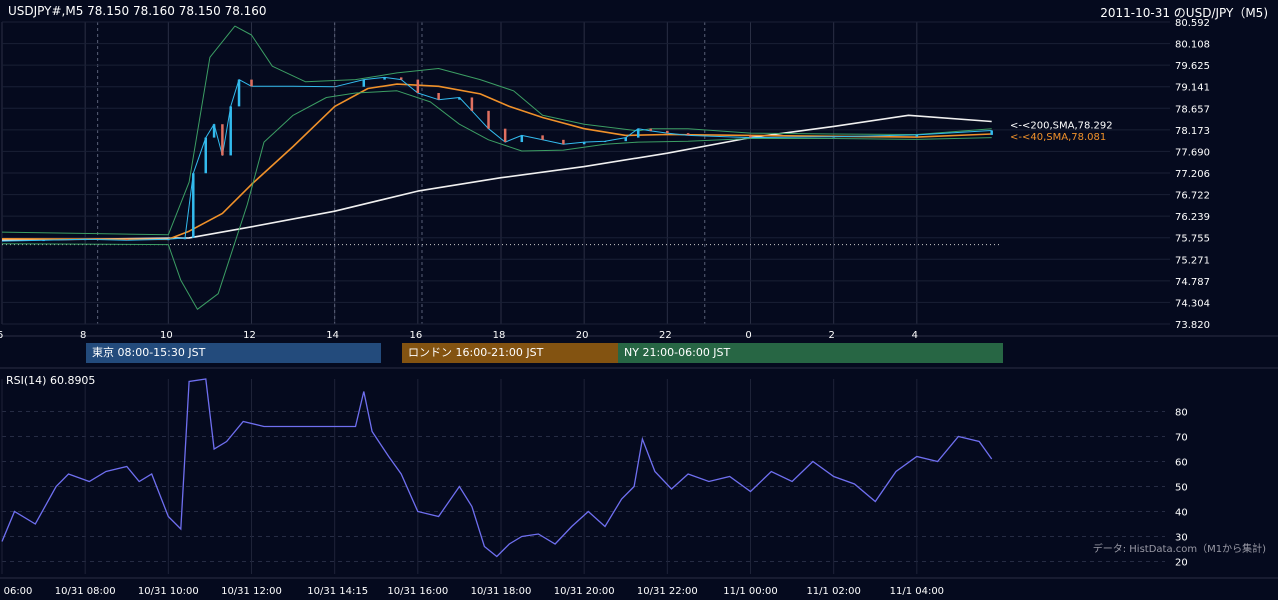 The image size is (1278, 600). What do you see at coordinates (582, 335) in the screenshot?
I see `x-tick-label: 20` at bounding box center [582, 335].